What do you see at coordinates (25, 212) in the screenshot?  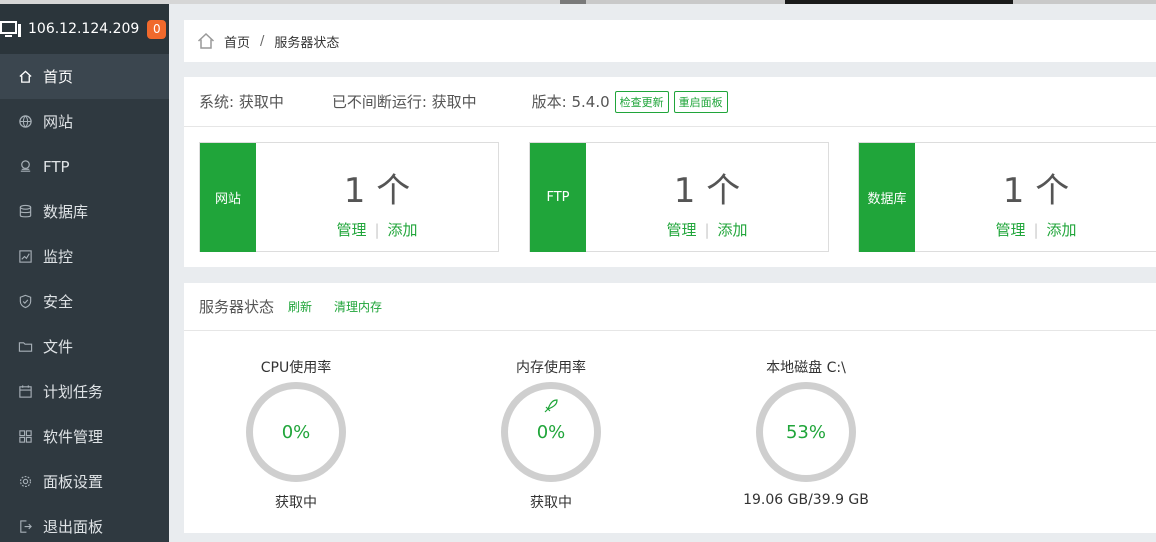 I see `database-icon` at bounding box center [25, 212].